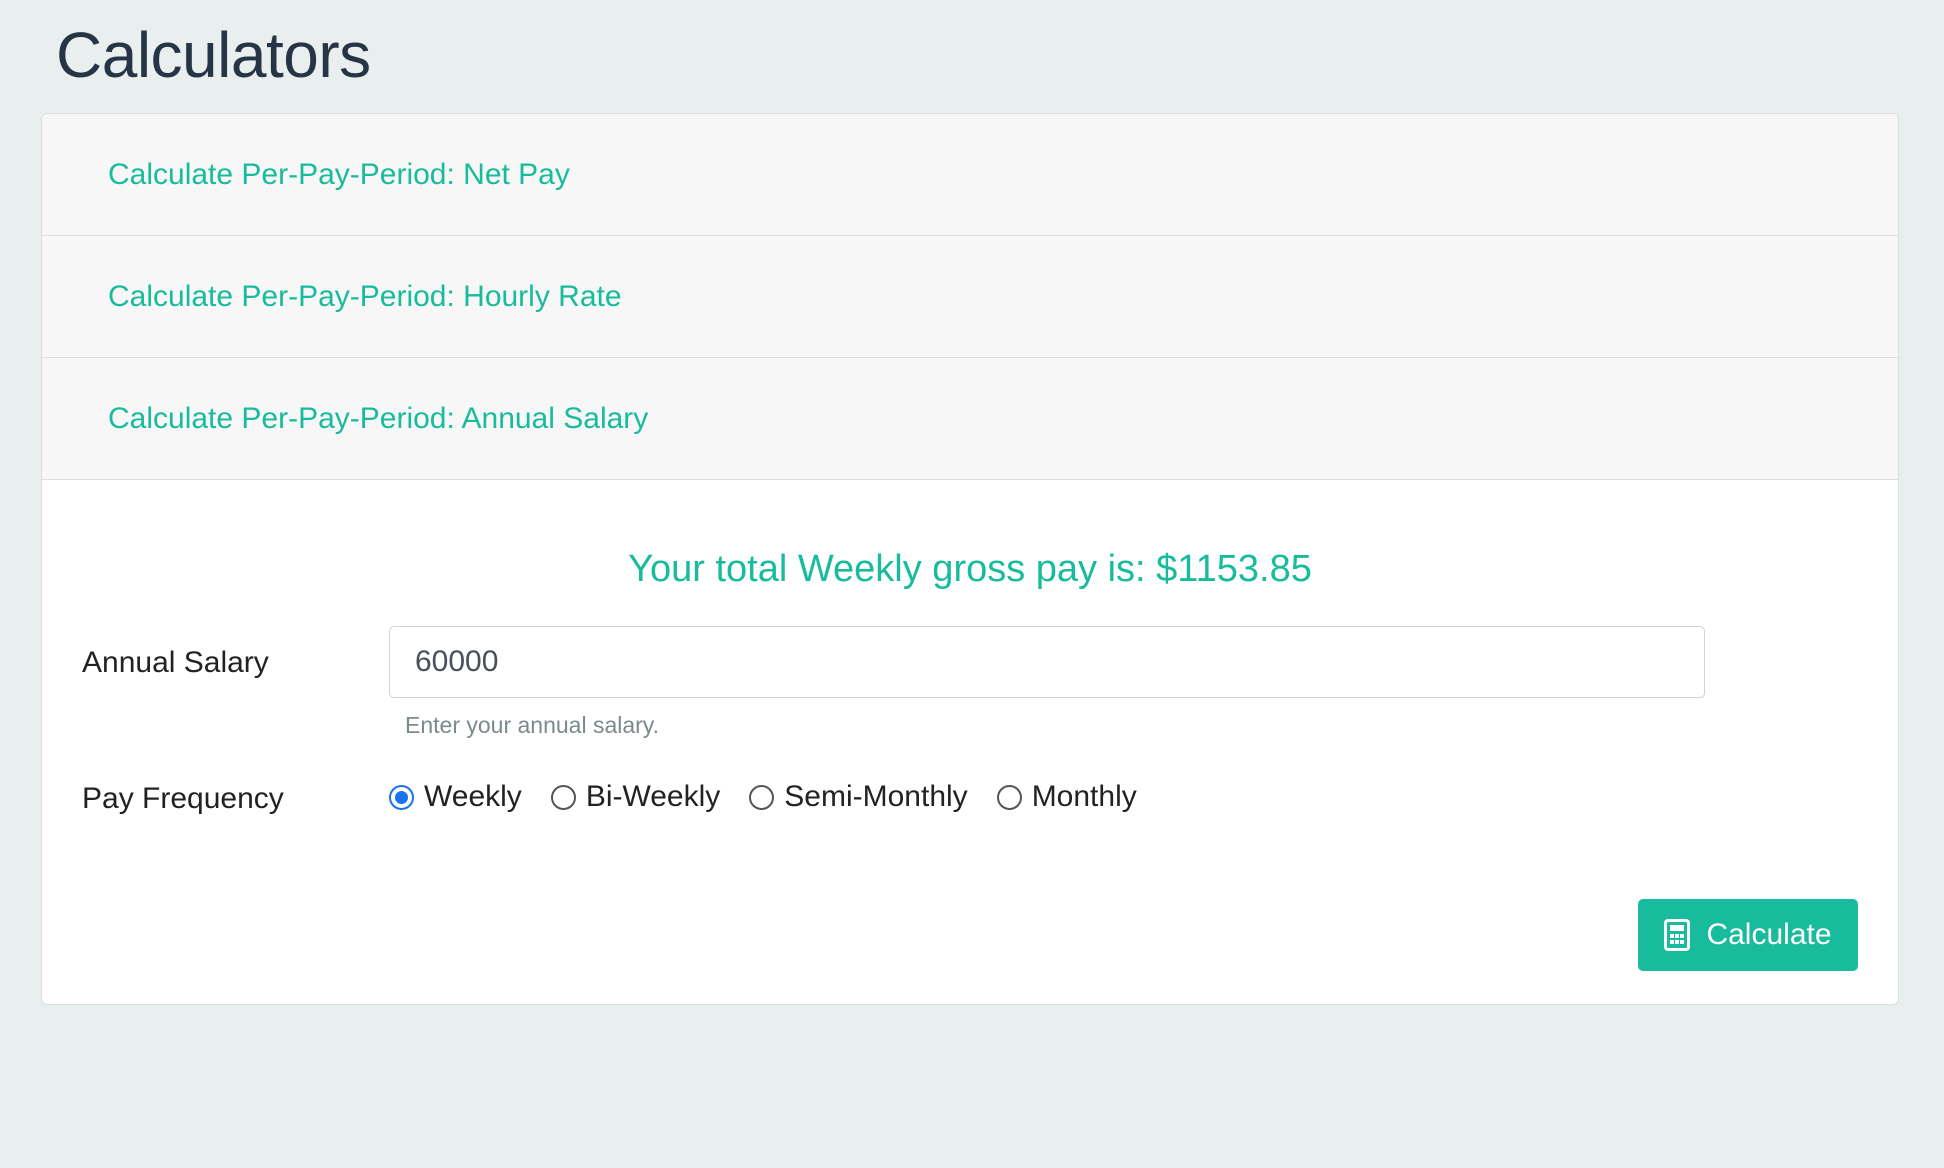 Image resolution: width=1944 pixels, height=1168 pixels. I want to click on radio-bi-weekly-label: Bi-Weekly, so click(653, 796).